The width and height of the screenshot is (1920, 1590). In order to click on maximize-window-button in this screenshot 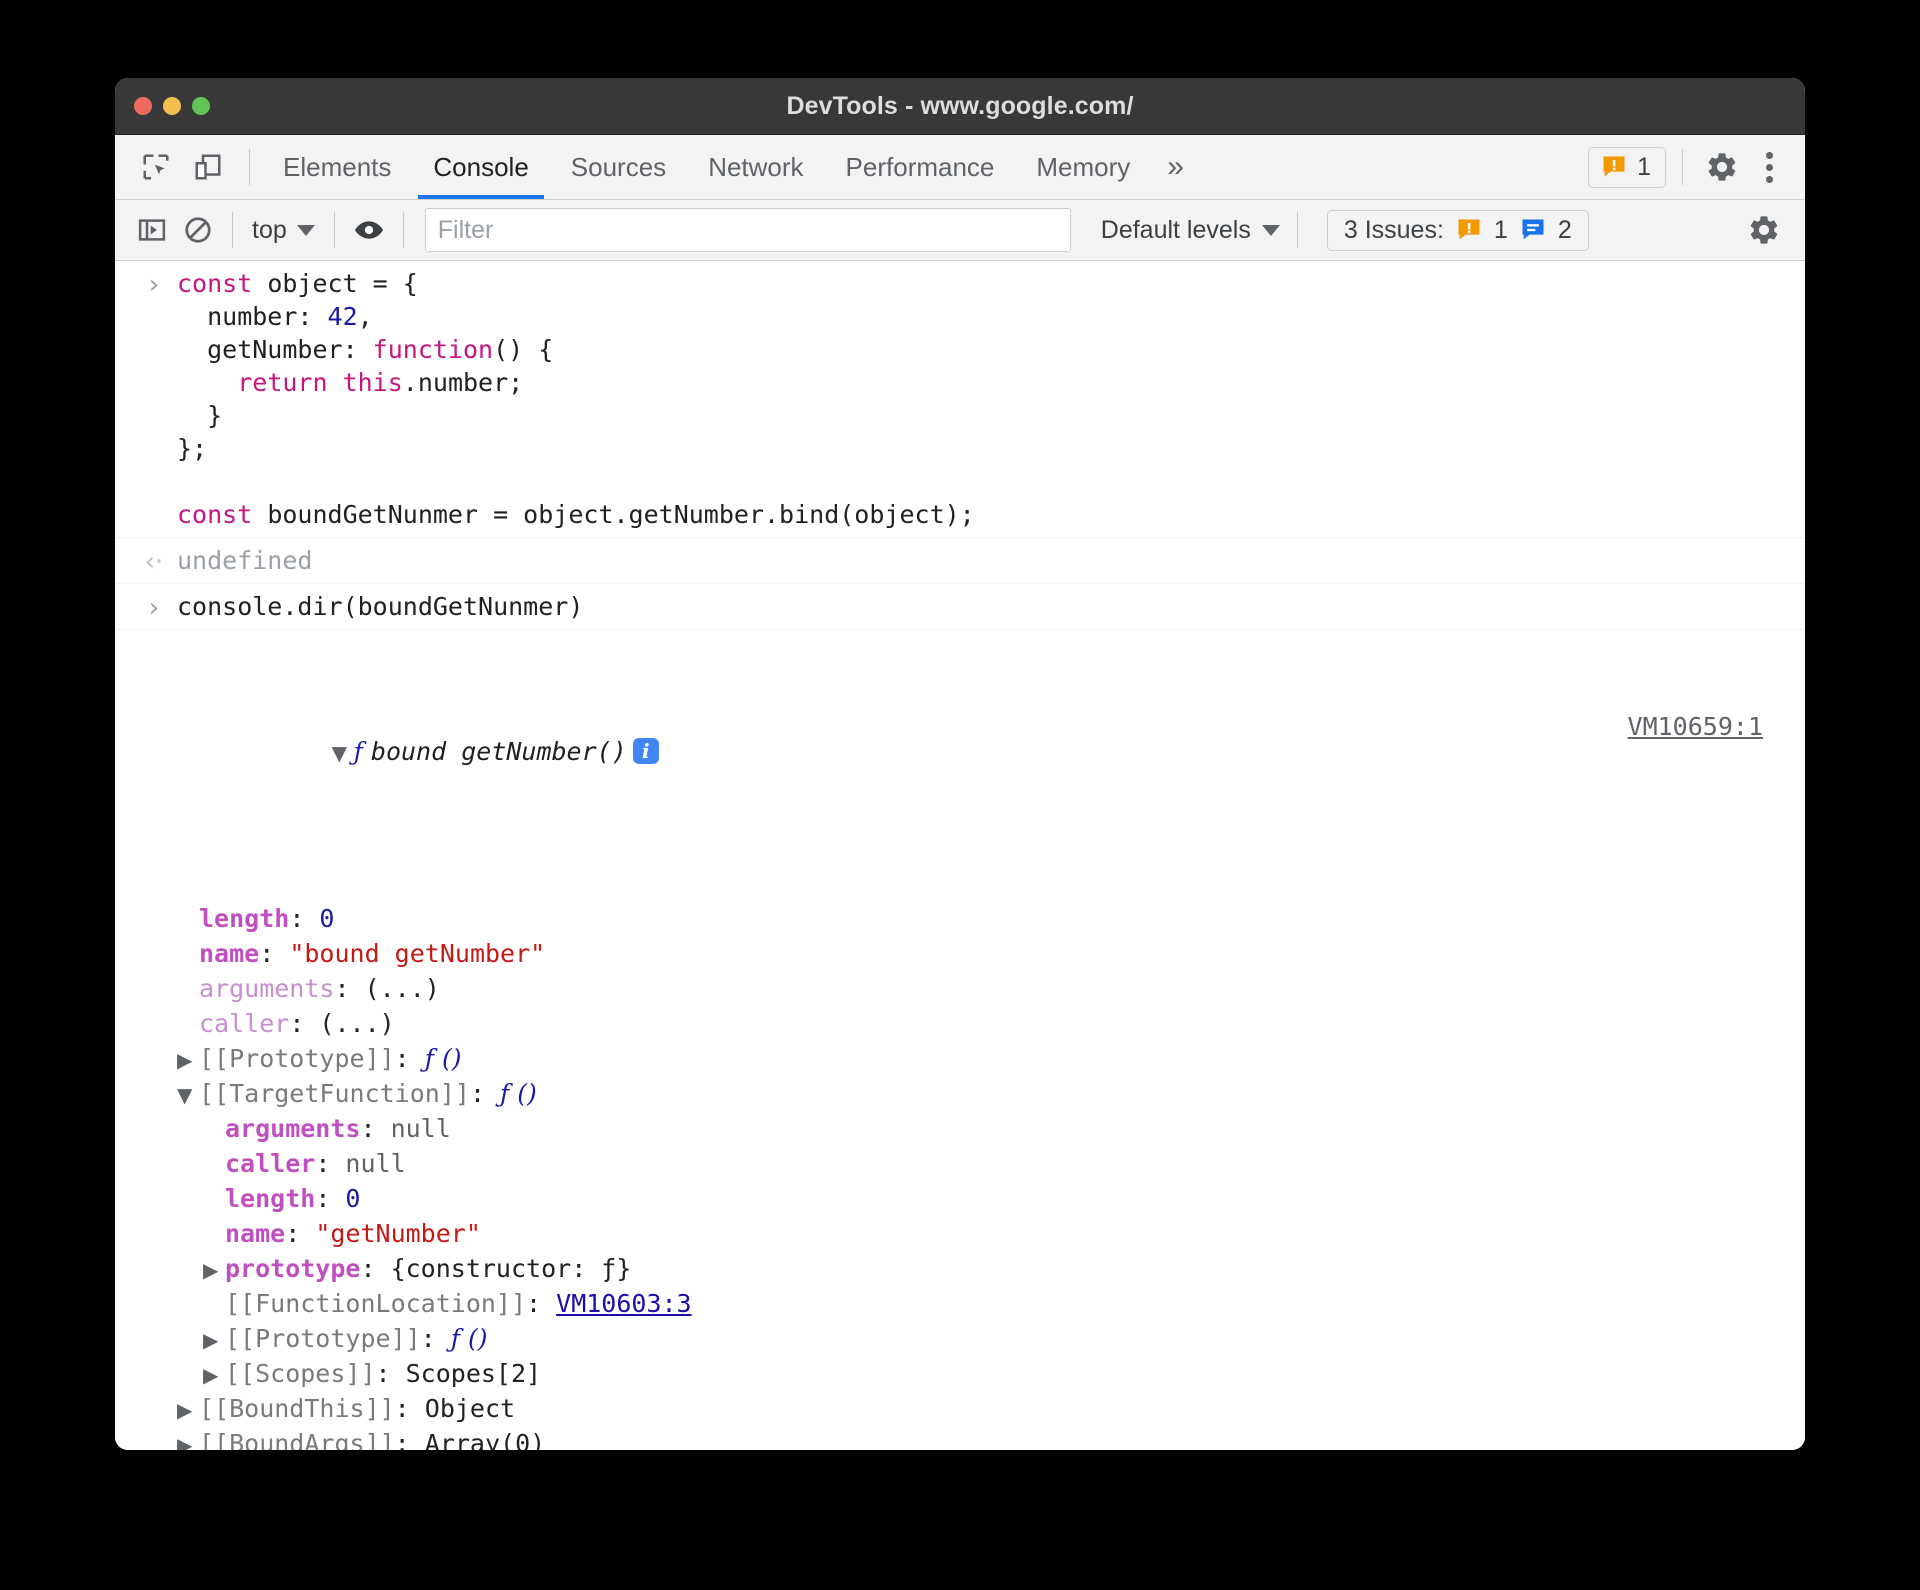, I will do `click(201, 106)`.